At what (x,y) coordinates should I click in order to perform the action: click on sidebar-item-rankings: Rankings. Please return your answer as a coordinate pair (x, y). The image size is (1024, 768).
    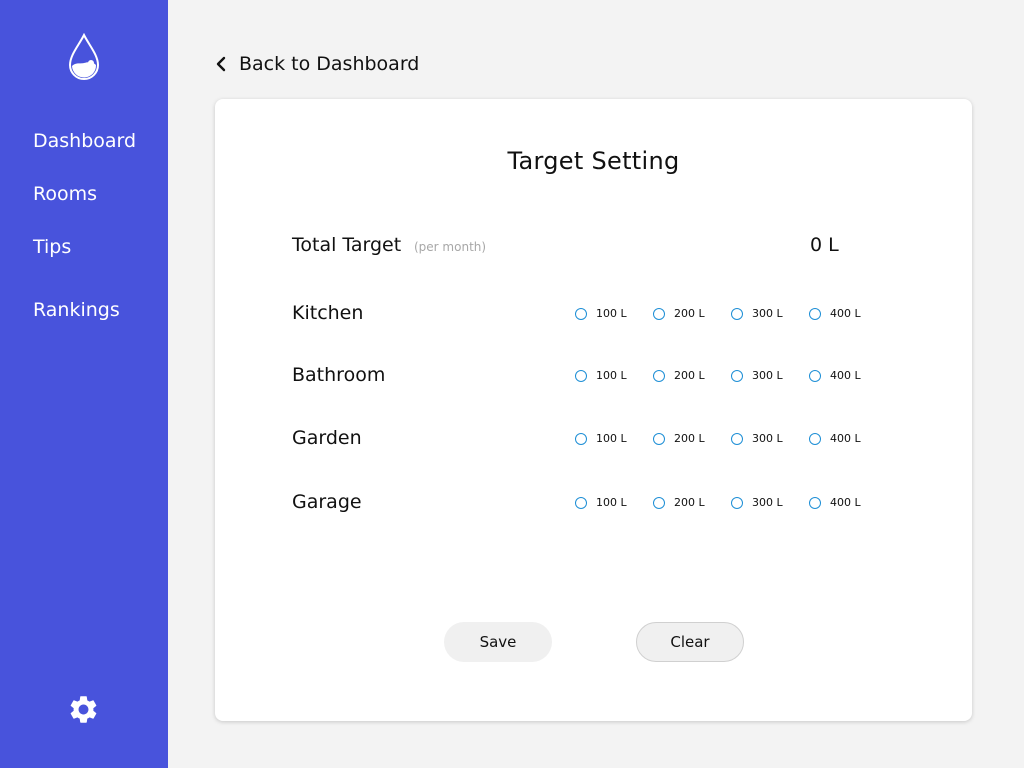
    Looking at the image, I should click on (76, 310).